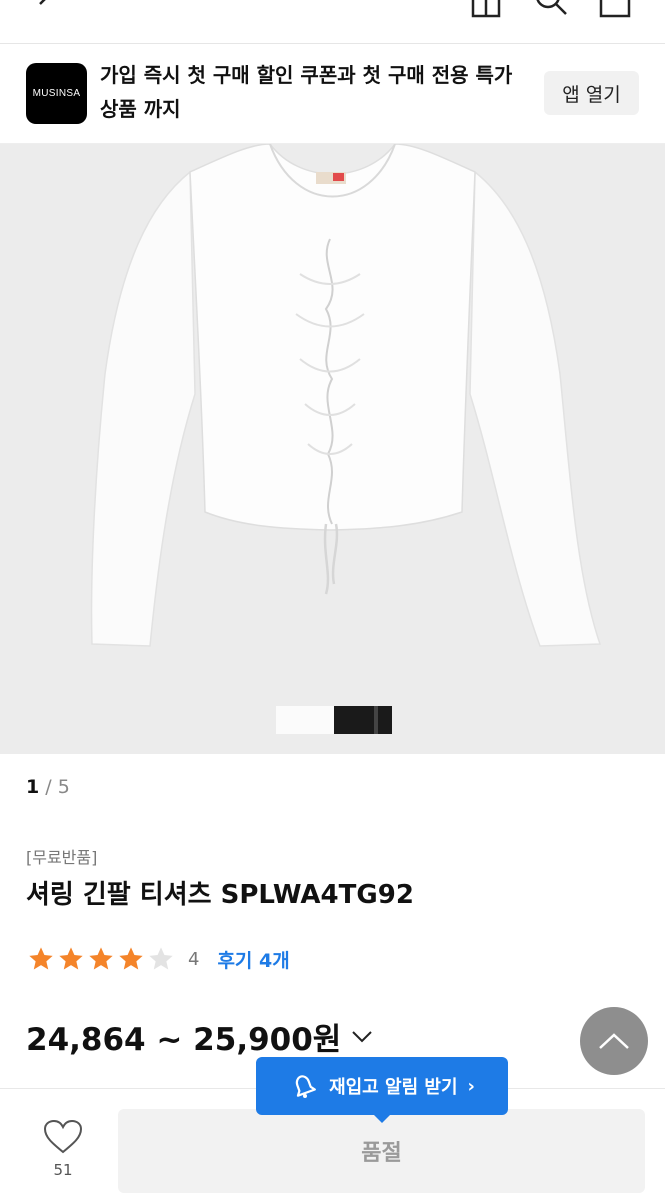  What do you see at coordinates (393, 1087) in the screenshot?
I see `restock-label: 재입고 알림 받기` at bounding box center [393, 1087].